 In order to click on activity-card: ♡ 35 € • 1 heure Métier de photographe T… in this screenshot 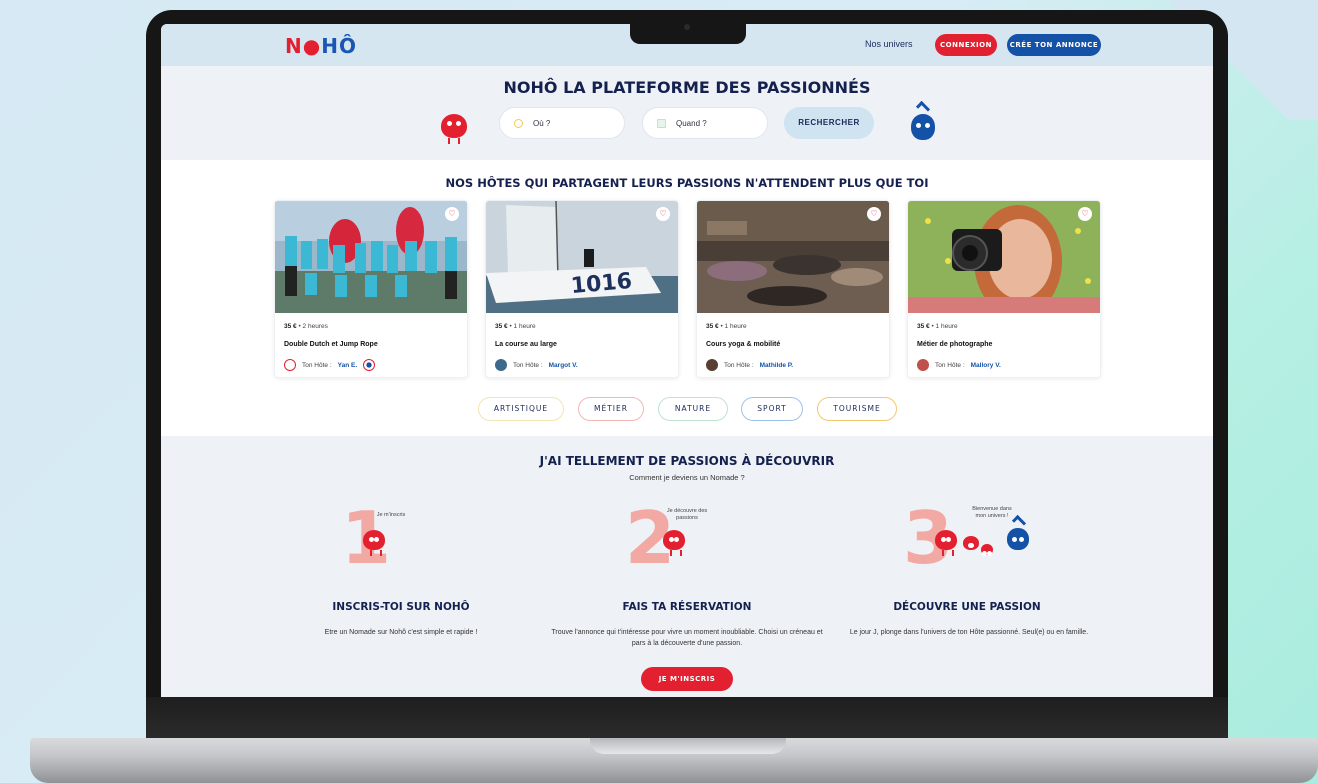, I will do `click(1004, 289)`.